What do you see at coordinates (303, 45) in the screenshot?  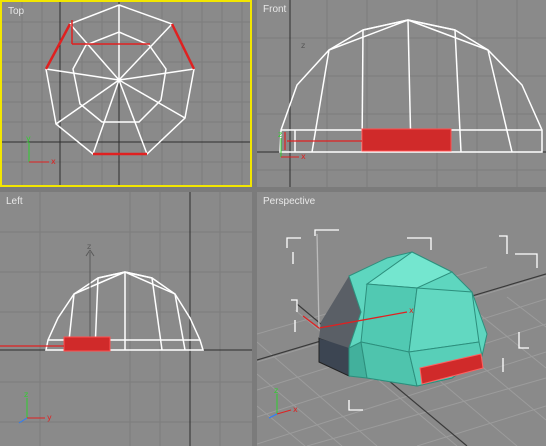 I see `gizmo-axis-label-front: z` at bounding box center [303, 45].